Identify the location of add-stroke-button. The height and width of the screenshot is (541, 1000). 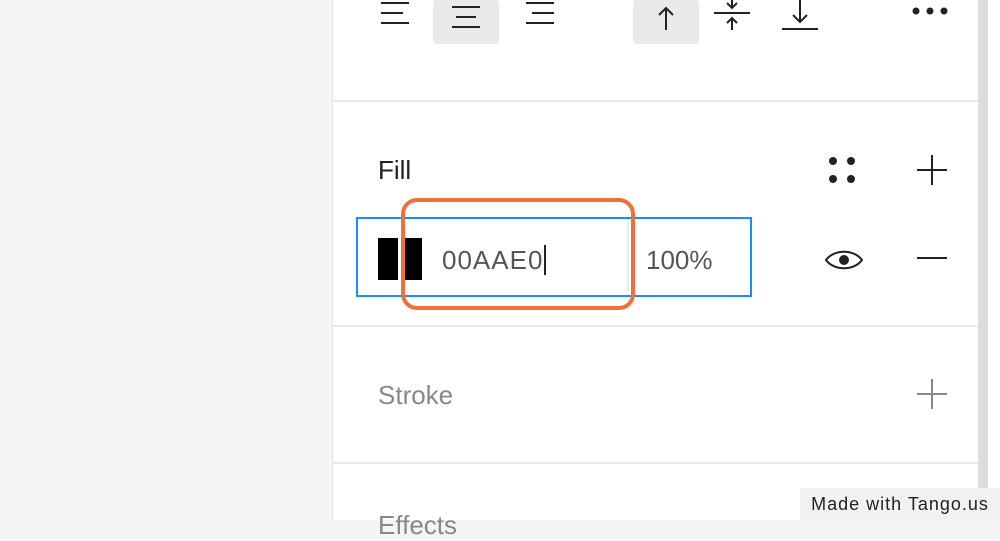
(932, 394).